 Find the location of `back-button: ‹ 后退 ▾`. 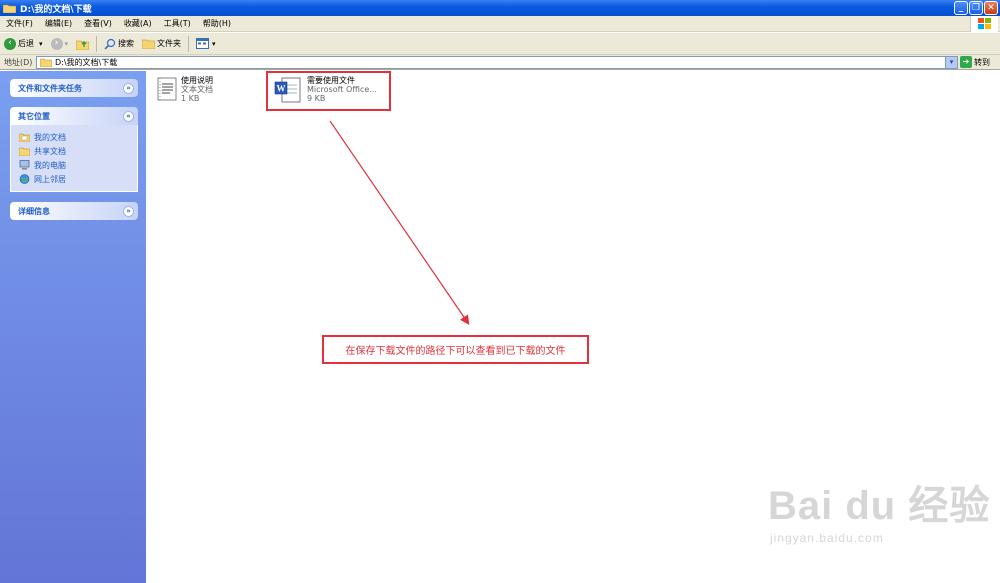

back-button: ‹ 后退 ▾ is located at coordinates (23, 43).